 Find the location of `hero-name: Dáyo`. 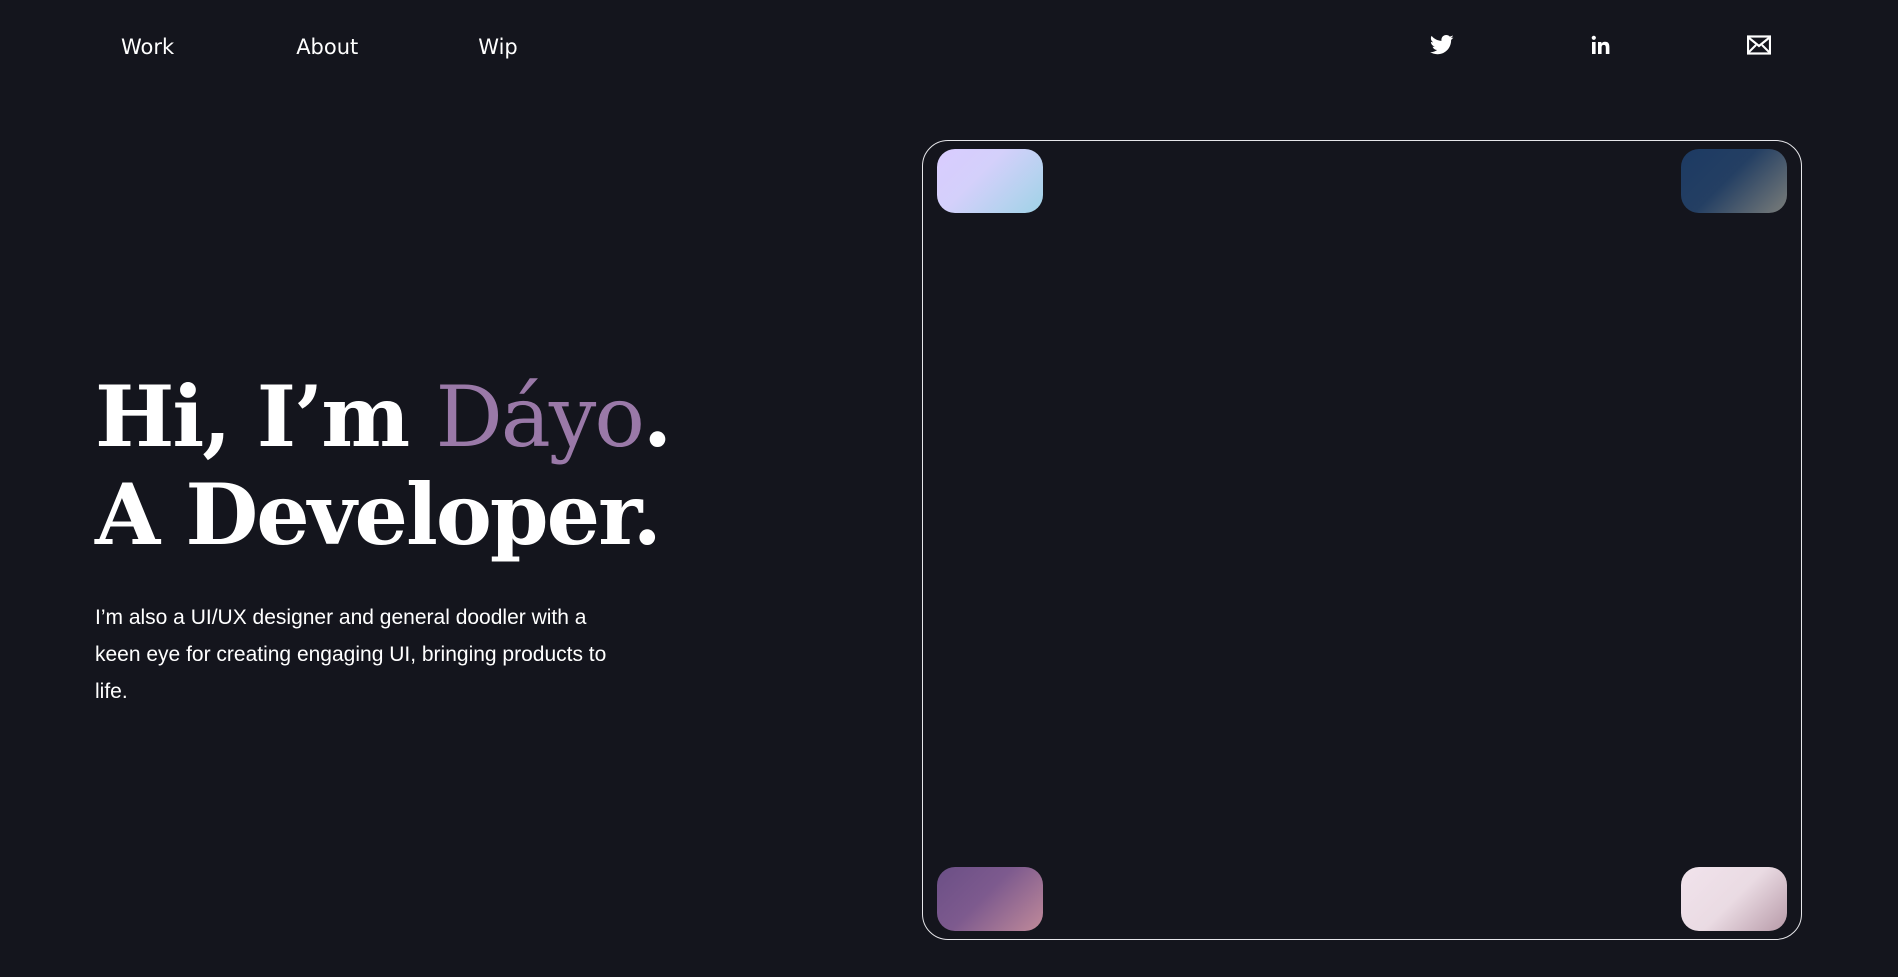

hero-name: Dáyo is located at coordinates (539, 417).